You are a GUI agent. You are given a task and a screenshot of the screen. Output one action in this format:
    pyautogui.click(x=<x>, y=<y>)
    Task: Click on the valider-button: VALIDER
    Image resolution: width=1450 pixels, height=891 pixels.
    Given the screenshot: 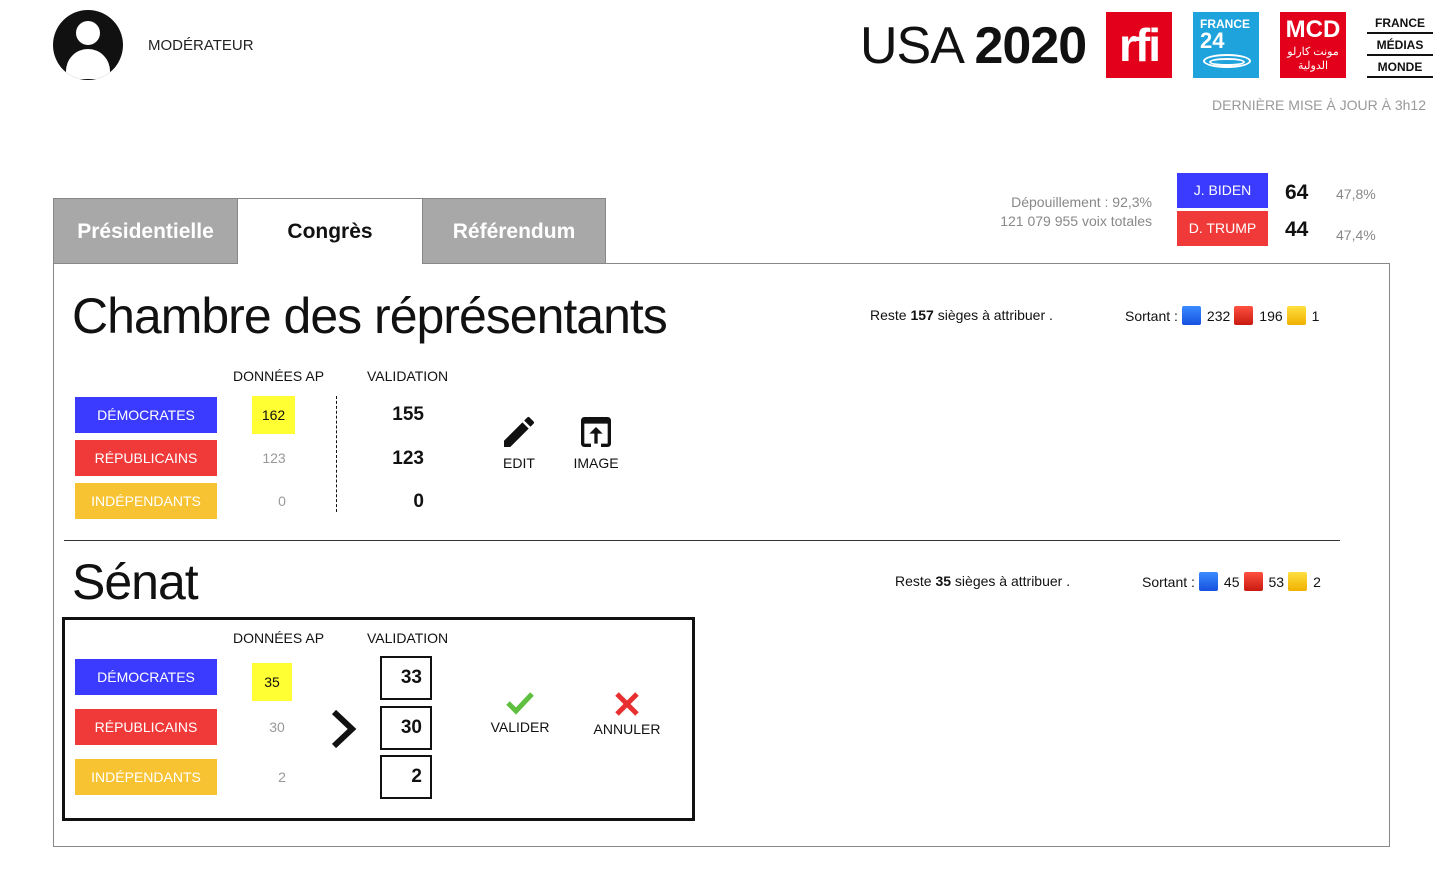 What is the action you would take?
    pyautogui.click(x=520, y=712)
    